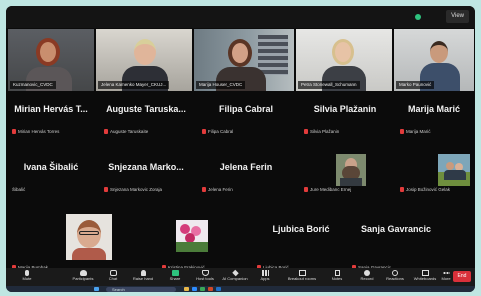  Describe the element at coordinates (113, 277) in the screenshot. I see `chat-button: Chat` at that location.